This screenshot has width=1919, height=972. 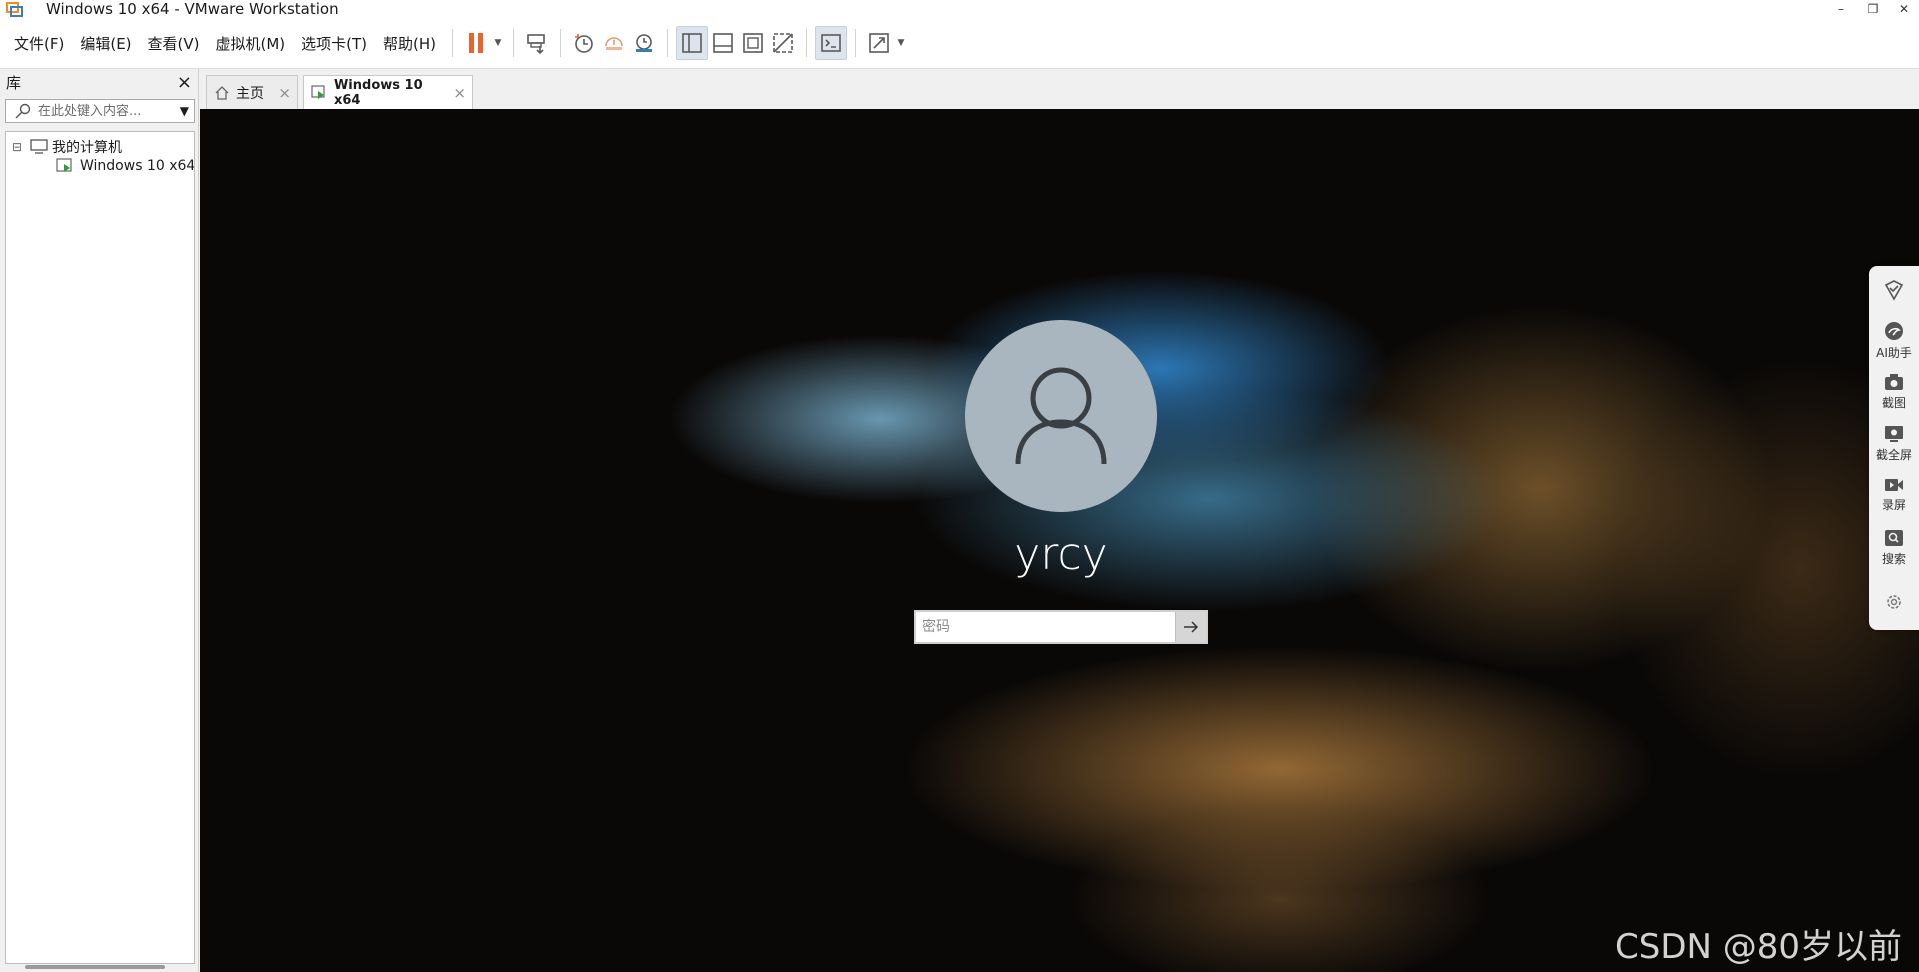 What do you see at coordinates (1894, 485) in the screenshot?
I see `video-camera-icon` at bounding box center [1894, 485].